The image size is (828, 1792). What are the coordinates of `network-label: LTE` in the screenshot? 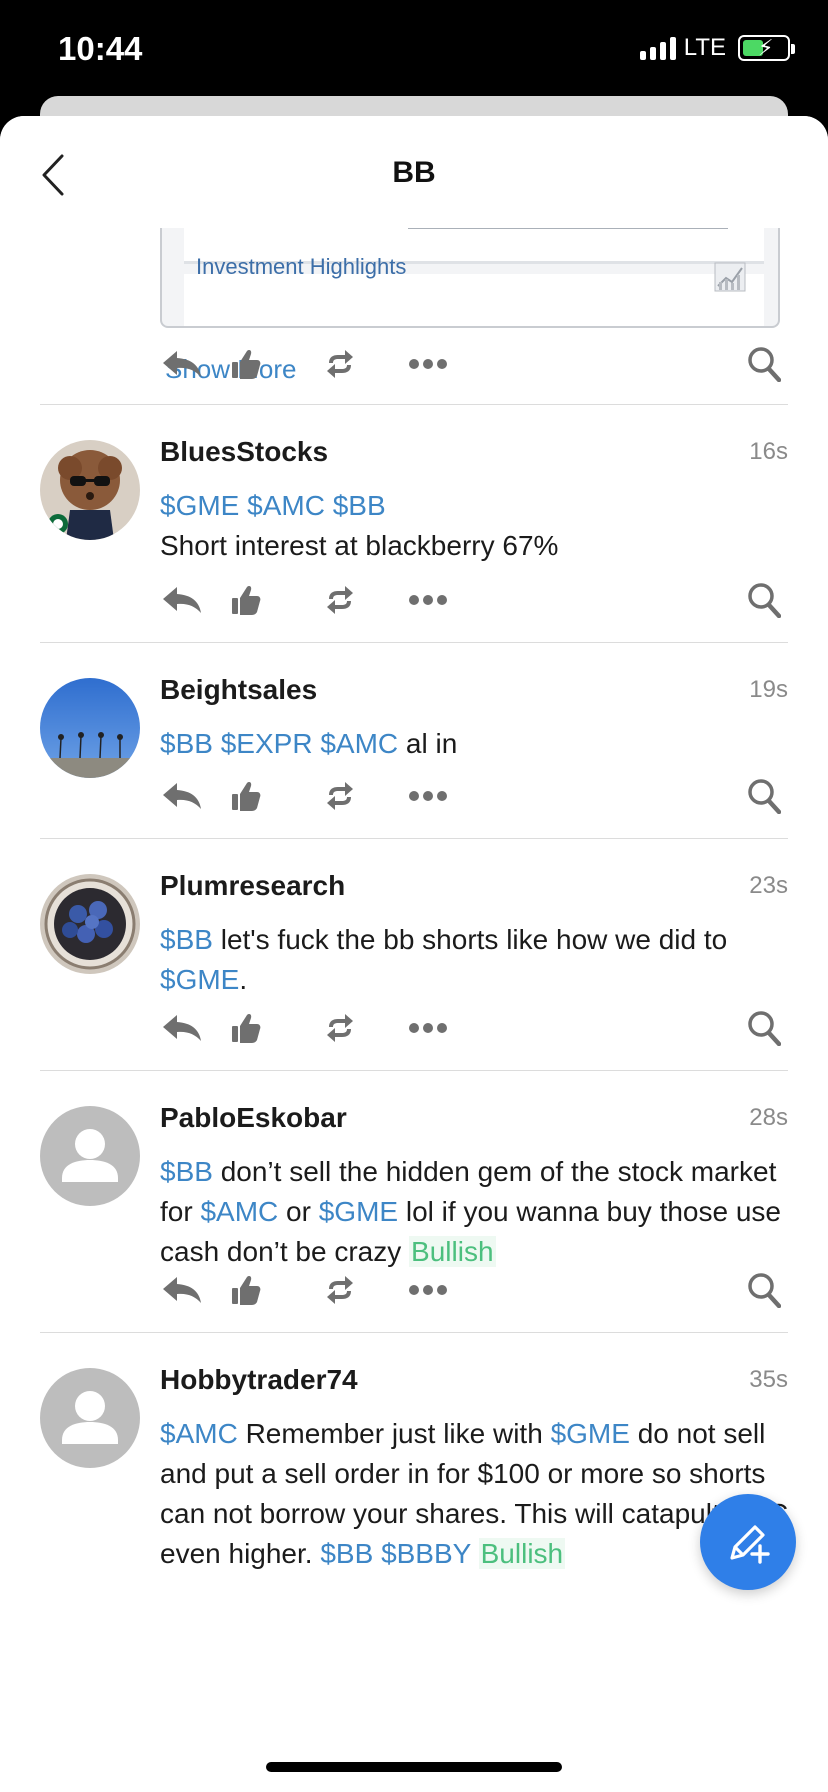 It's located at (704, 47).